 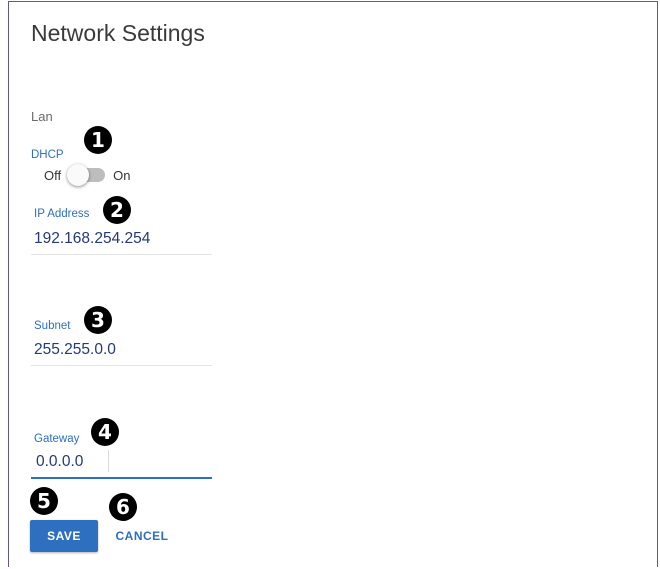 What do you see at coordinates (59, 462) in the screenshot?
I see `gateway-field: 0.0.0.0` at bounding box center [59, 462].